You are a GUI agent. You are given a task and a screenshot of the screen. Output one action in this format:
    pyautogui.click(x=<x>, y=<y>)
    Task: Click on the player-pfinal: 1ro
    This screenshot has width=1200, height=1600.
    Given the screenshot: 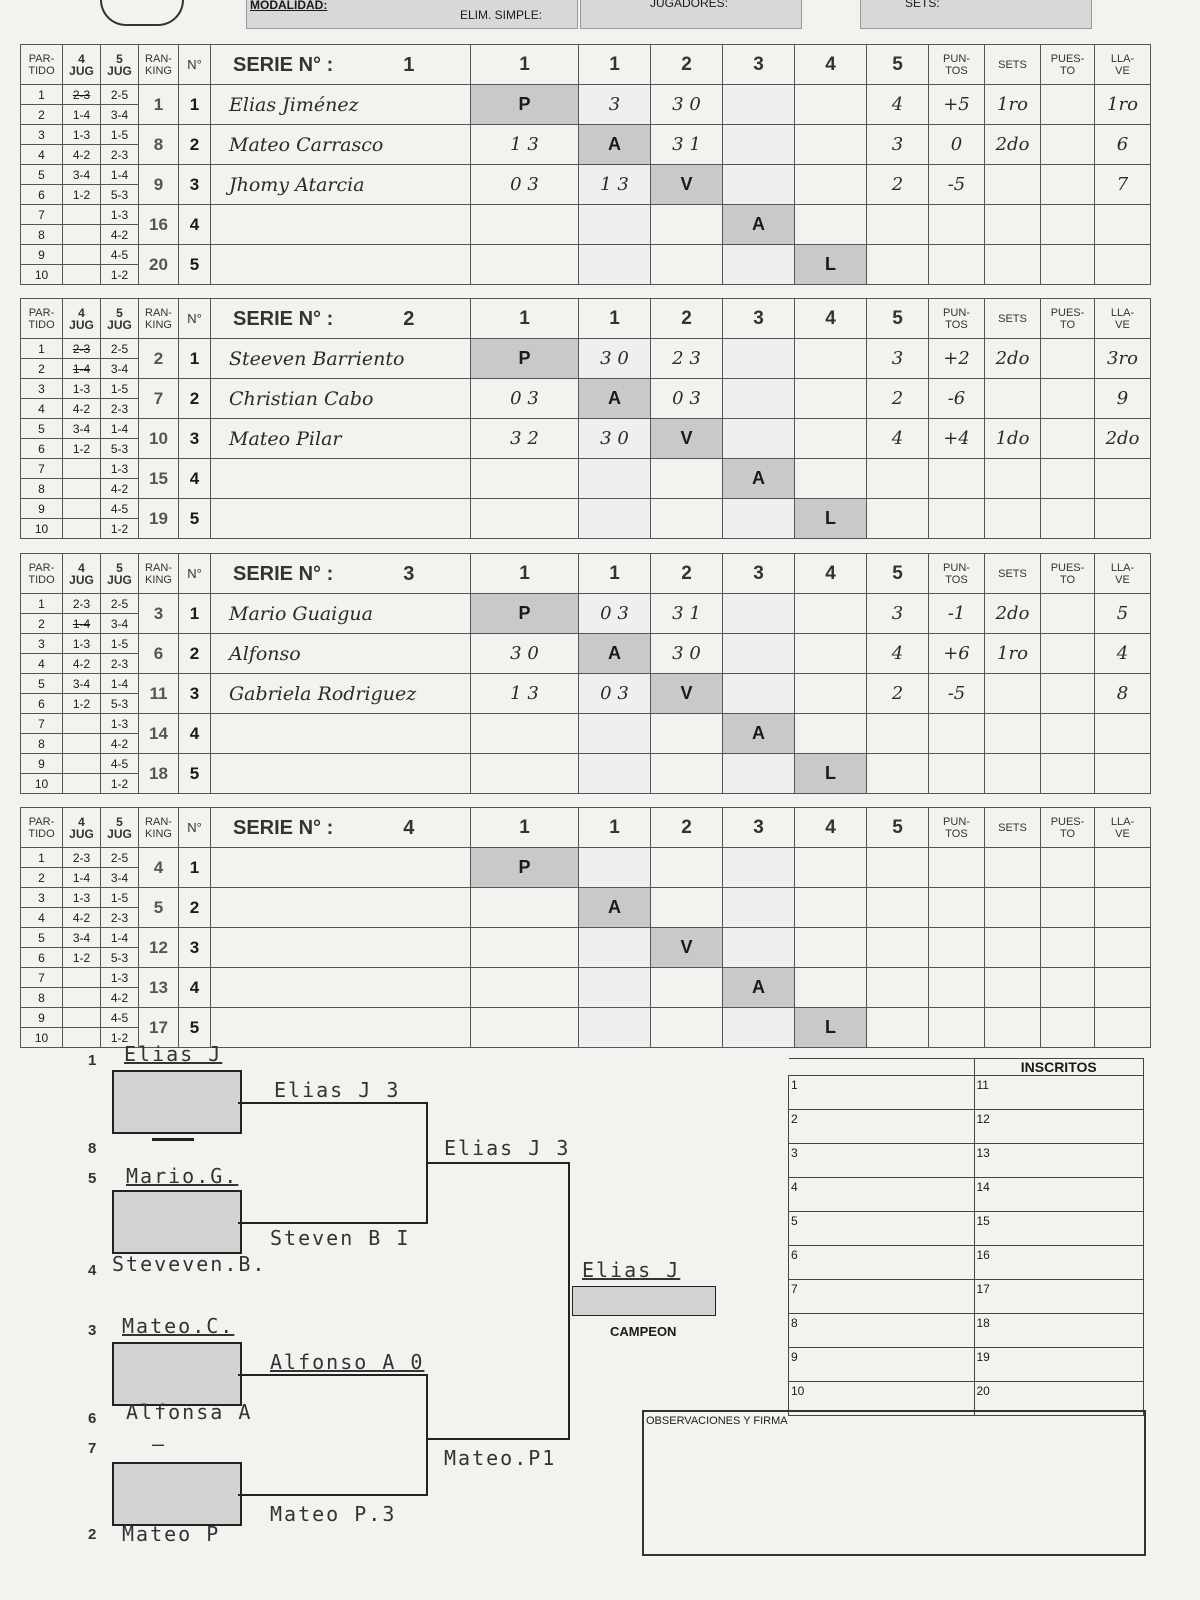 What is the action you would take?
    pyautogui.click(x=1122, y=104)
    